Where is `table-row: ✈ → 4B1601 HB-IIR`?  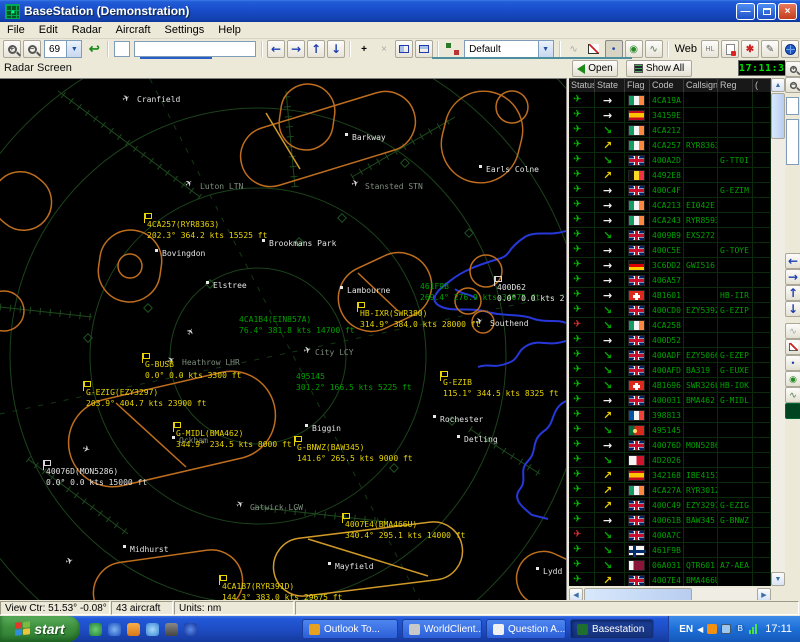
table-row: ✈ → 4B1601 HB-IIR is located at coordinates (670, 295).